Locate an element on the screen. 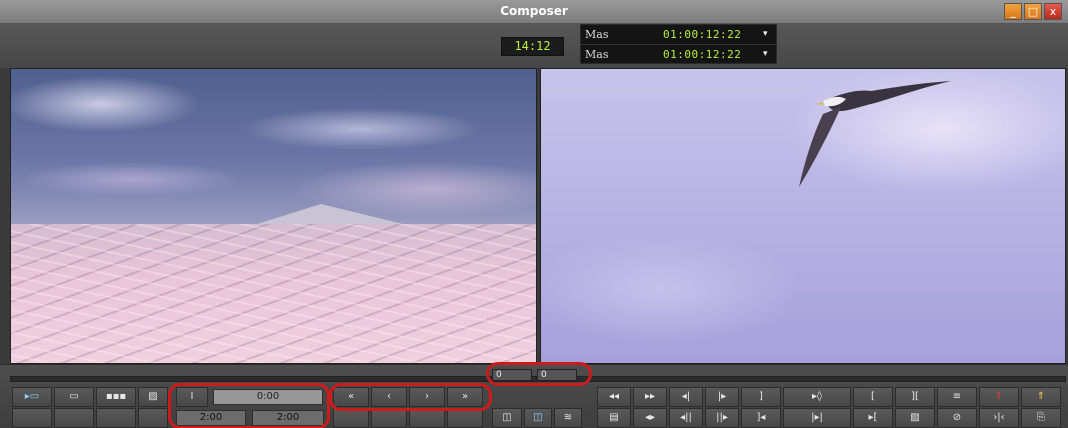  rewind-button: « is located at coordinates (351, 397).